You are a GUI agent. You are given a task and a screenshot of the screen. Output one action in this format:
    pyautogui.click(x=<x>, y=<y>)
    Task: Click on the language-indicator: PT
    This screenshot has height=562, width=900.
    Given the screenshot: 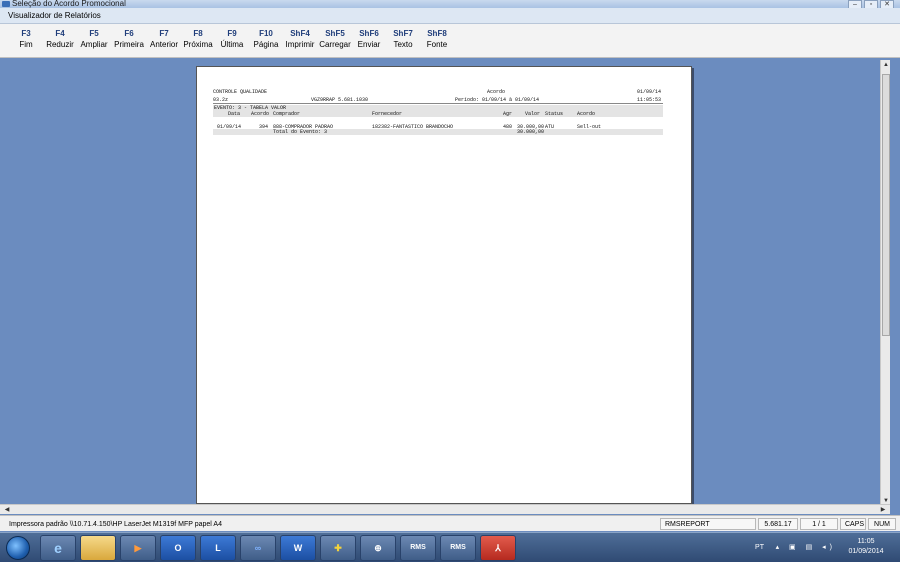 What is the action you would take?
    pyautogui.click(x=759, y=547)
    